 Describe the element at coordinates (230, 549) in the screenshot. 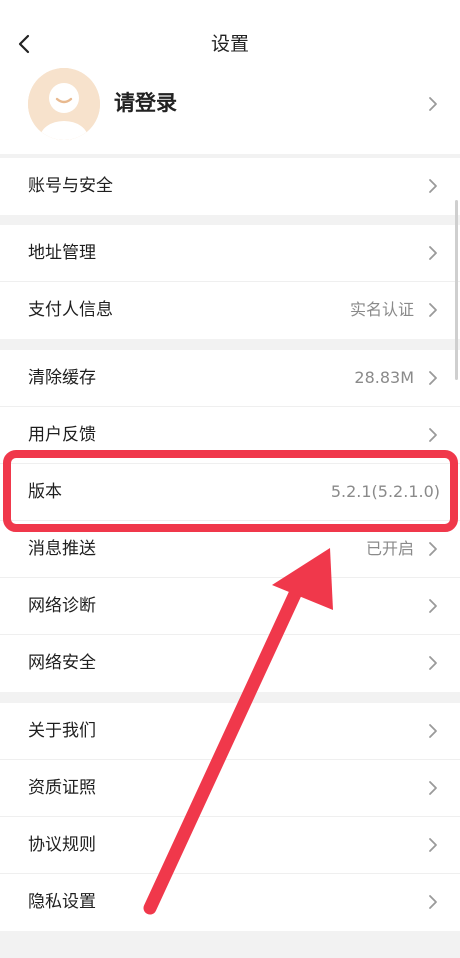

I see `settings-row-push: 消息推送 已开启` at that location.